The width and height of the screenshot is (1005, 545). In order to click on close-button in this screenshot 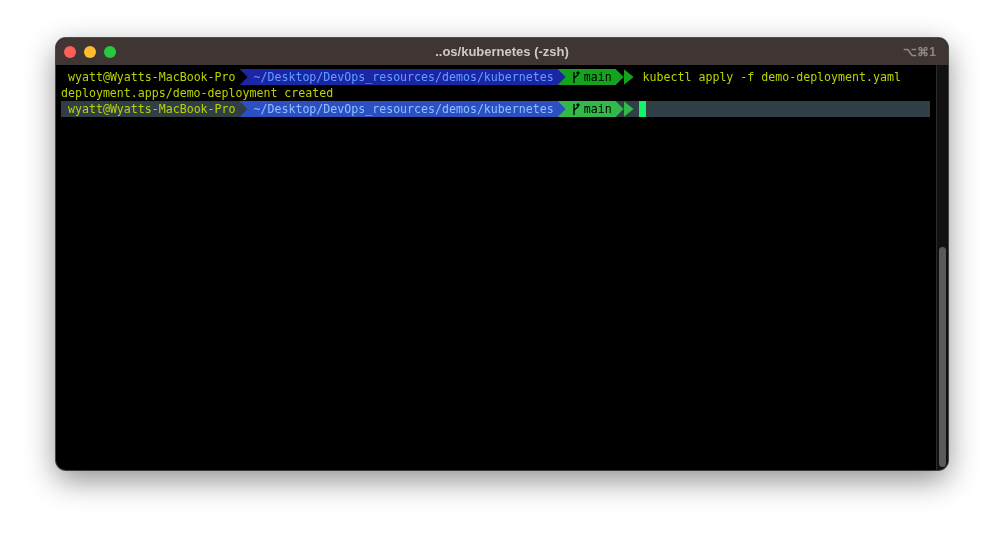, I will do `click(70, 51)`.